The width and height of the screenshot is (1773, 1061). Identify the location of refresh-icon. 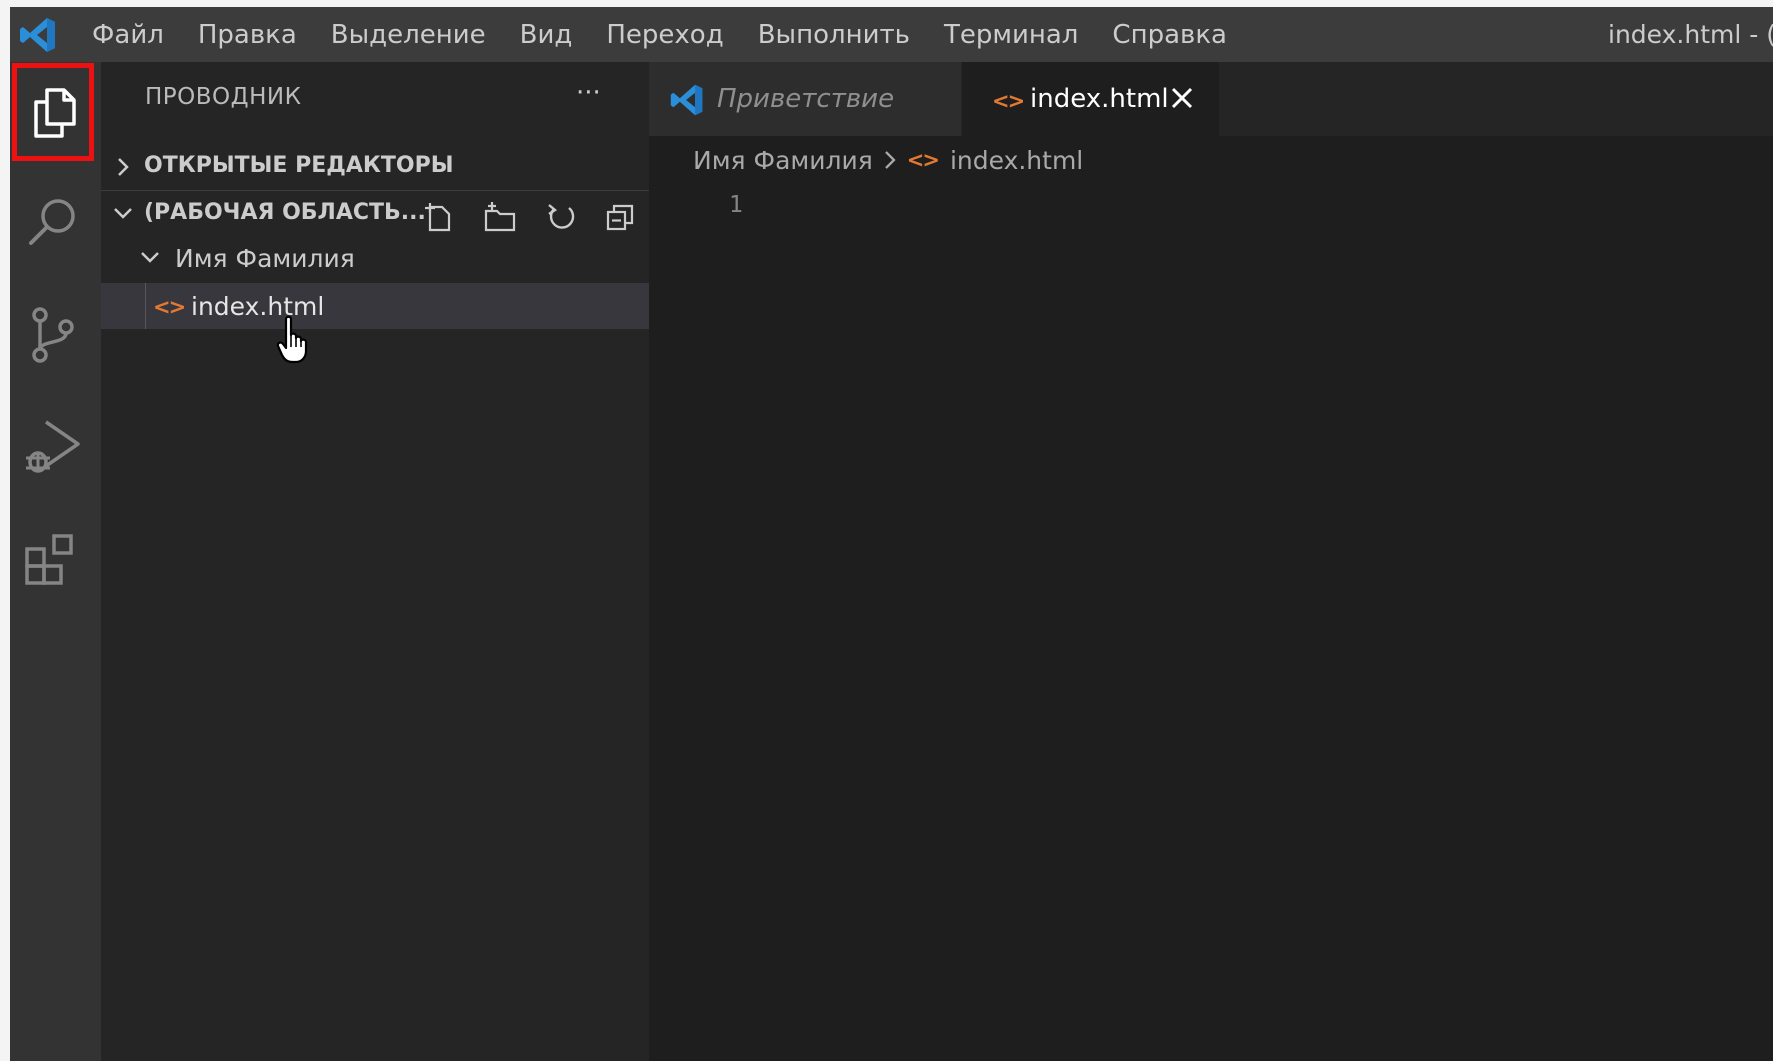
(561, 217).